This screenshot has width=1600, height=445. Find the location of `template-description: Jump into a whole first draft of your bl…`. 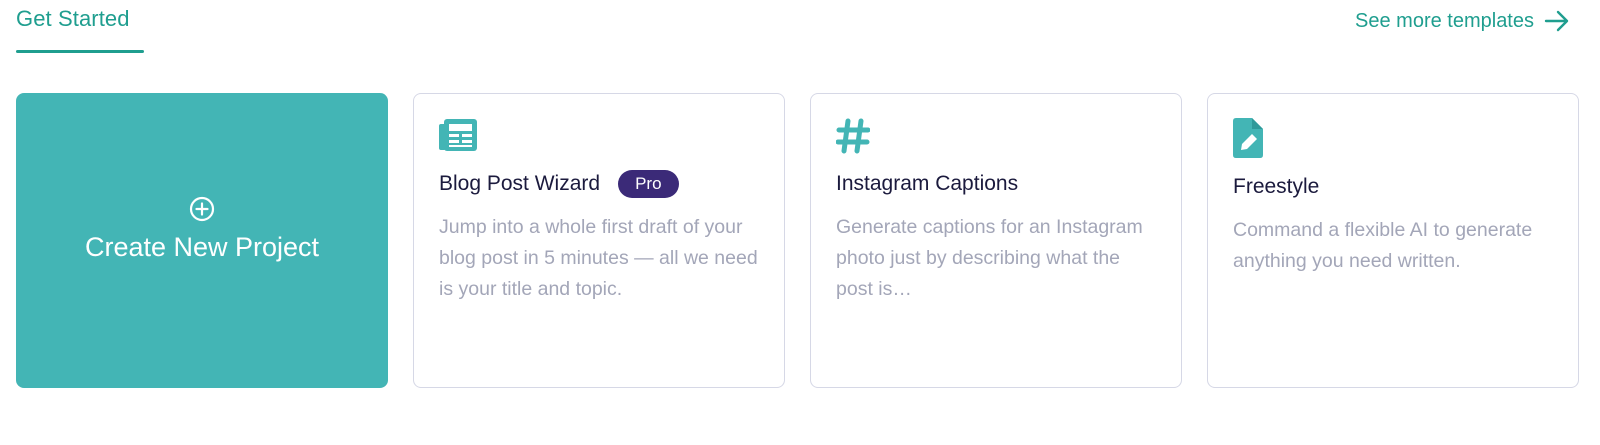

template-description: Jump into a whole first draft of your bl… is located at coordinates (598, 258).